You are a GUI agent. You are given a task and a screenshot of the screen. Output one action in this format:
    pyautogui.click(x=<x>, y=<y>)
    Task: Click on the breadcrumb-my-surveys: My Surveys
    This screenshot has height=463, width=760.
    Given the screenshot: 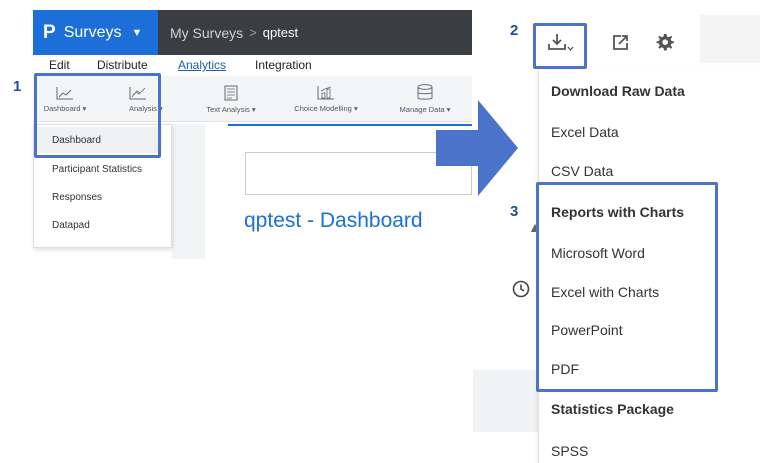 What is the action you would take?
    pyautogui.click(x=206, y=33)
    